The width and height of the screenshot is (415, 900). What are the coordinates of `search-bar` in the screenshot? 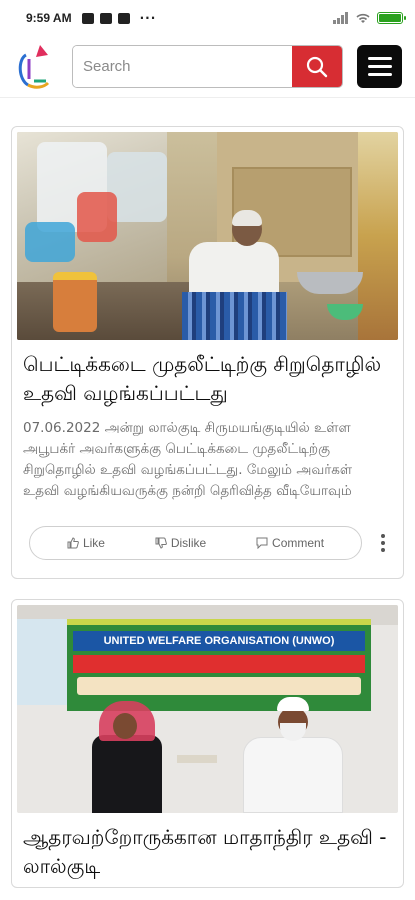 It's located at (207, 66).